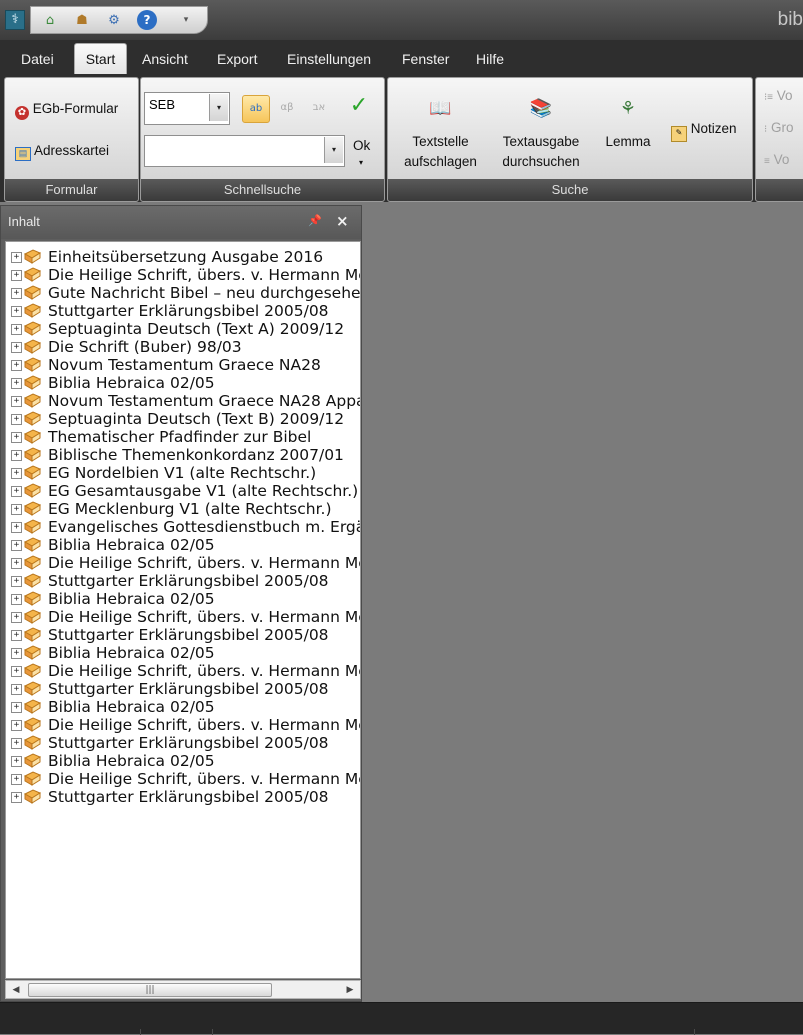  Describe the element at coordinates (329, 59) in the screenshot. I see `menu-einstellungen: Einstellungen` at that location.